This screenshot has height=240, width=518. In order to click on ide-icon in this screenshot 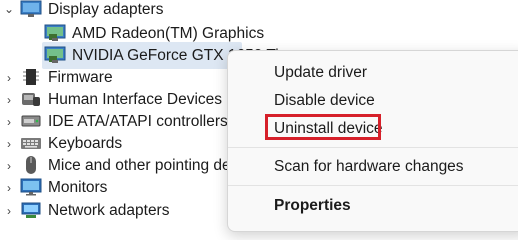, I will do `click(31, 121)`.